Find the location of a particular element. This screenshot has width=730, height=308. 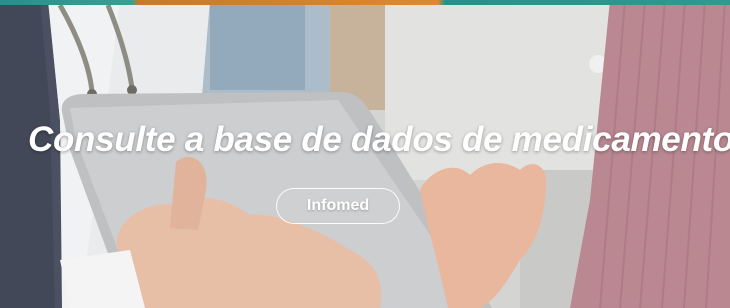

banner-title: Consulte a base de dados de medicamentos is located at coordinates (379, 139).